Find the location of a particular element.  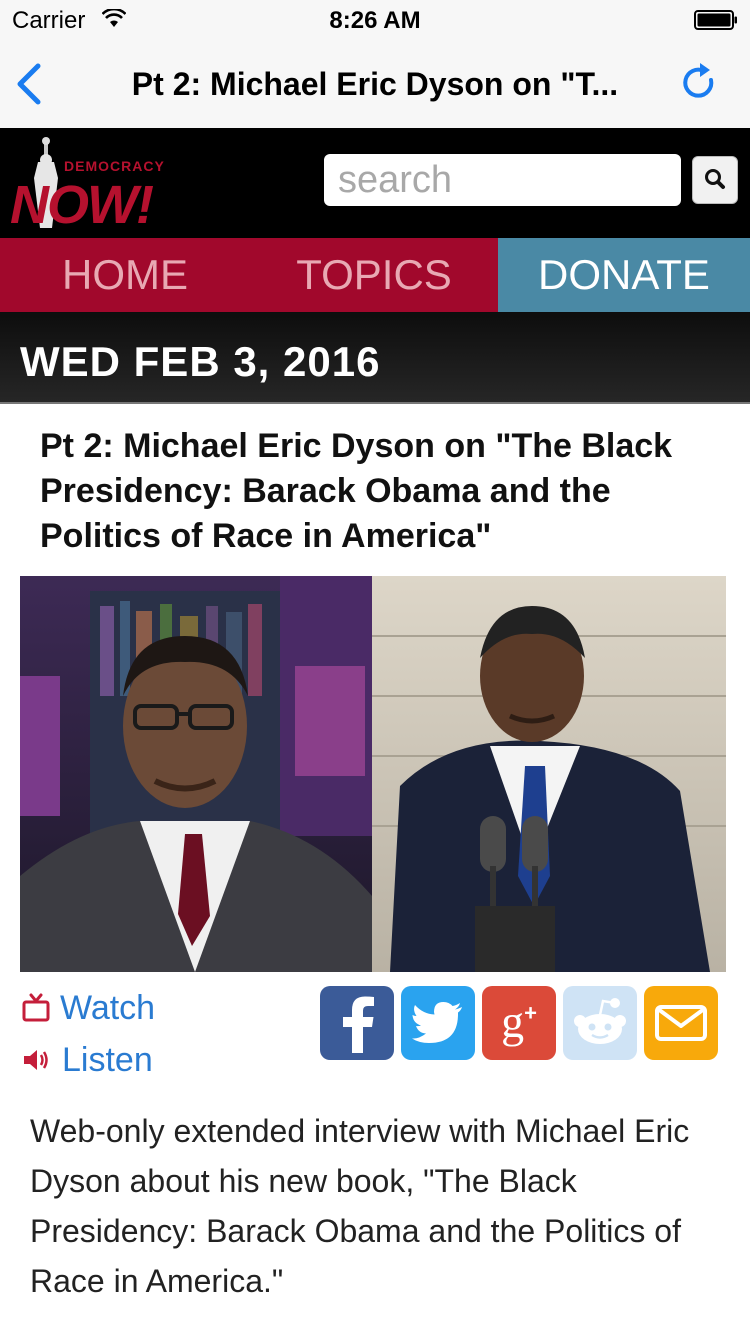

date-bar: WED FEB 3, 2016 is located at coordinates (375, 358).